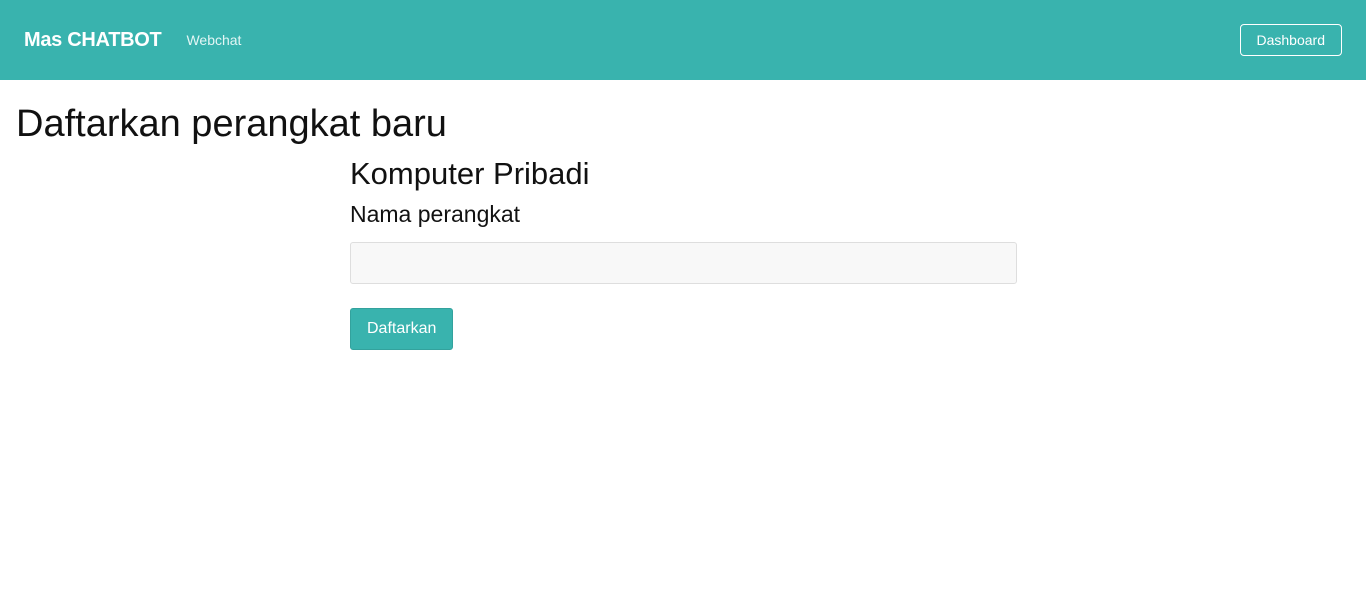 Image resolution: width=1366 pixels, height=612 pixels. I want to click on page-title: Daftarkan perangkat baru, so click(231, 124).